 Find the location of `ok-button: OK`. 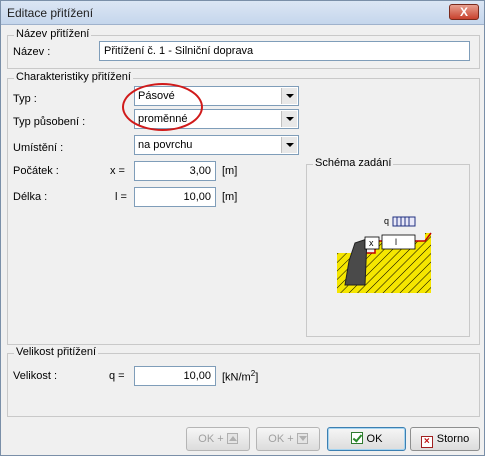

ok-button: OK is located at coordinates (366, 439).